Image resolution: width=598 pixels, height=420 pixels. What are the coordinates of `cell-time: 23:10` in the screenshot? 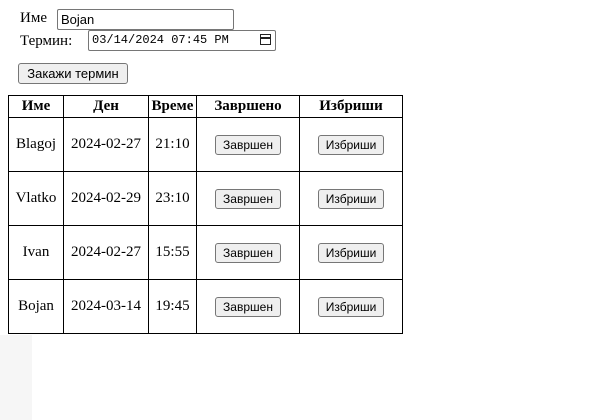 It's located at (172, 198).